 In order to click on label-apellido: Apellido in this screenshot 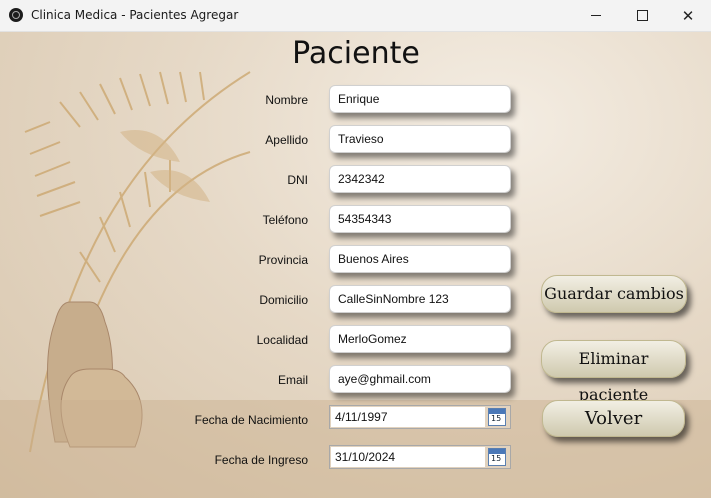, I will do `click(286, 140)`.